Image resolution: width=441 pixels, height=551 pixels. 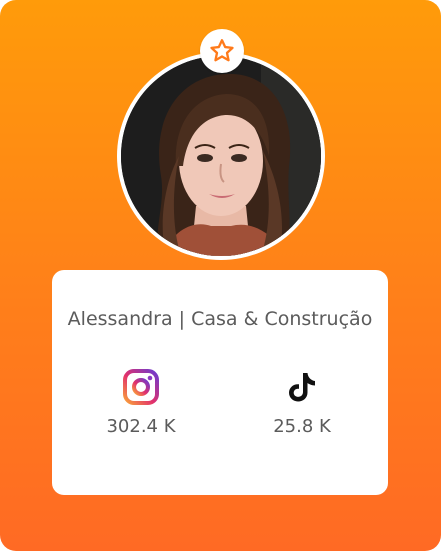 What do you see at coordinates (141, 387) in the screenshot?
I see `instagram-icon` at bounding box center [141, 387].